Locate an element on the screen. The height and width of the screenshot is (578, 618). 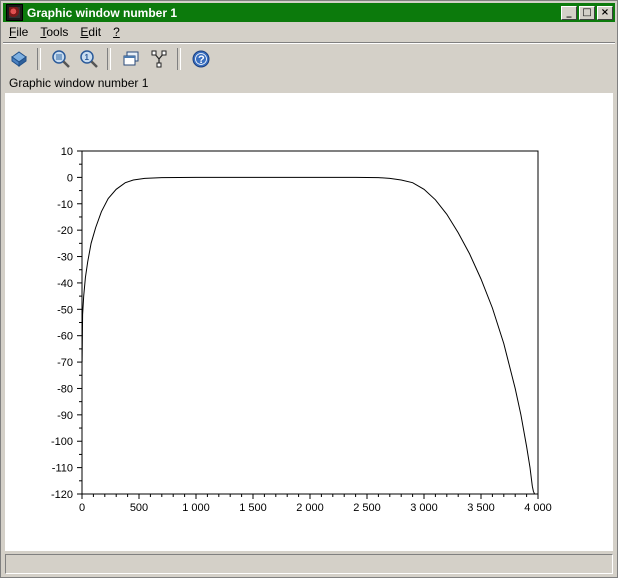
x-tick-label: 1 500 is located at coordinates (253, 508).